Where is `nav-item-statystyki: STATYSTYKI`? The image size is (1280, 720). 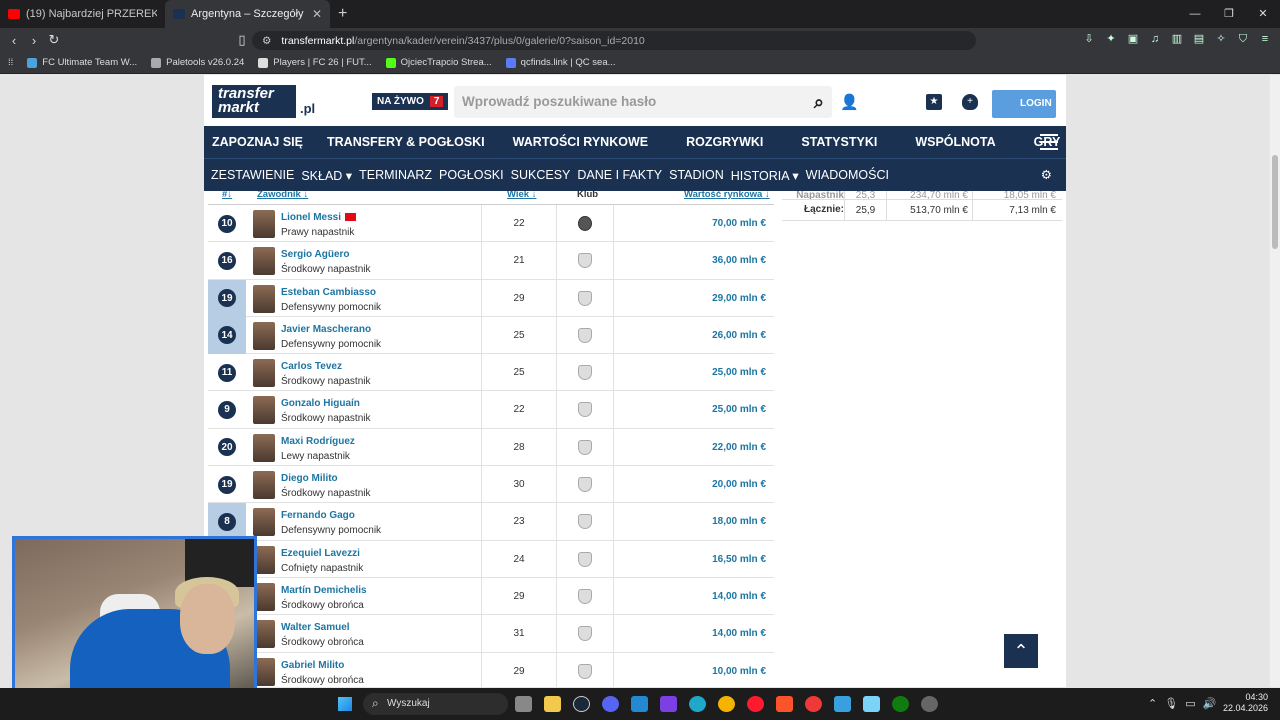
nav-item-statystyki: STATYSTYKI is located at coordinates (839, 142).